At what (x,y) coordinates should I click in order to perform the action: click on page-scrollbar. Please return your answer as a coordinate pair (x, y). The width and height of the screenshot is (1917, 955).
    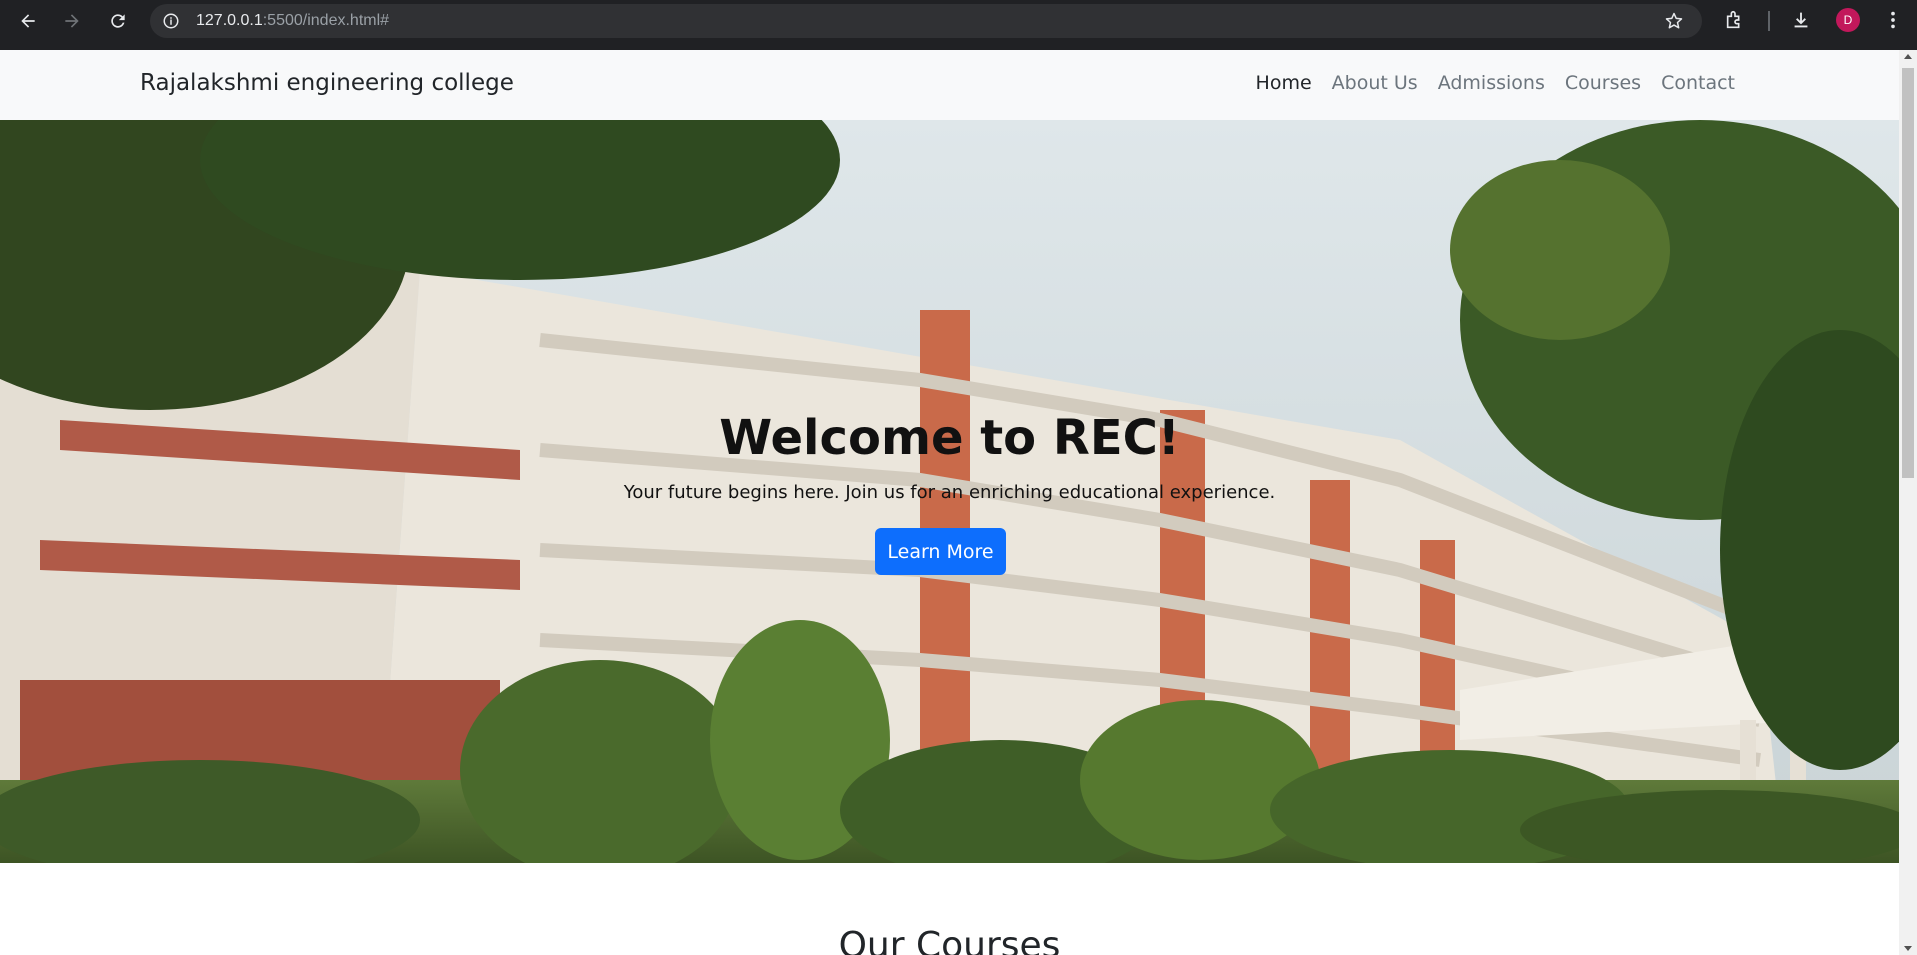
    Looking at the image, I should click on (1908, 502).